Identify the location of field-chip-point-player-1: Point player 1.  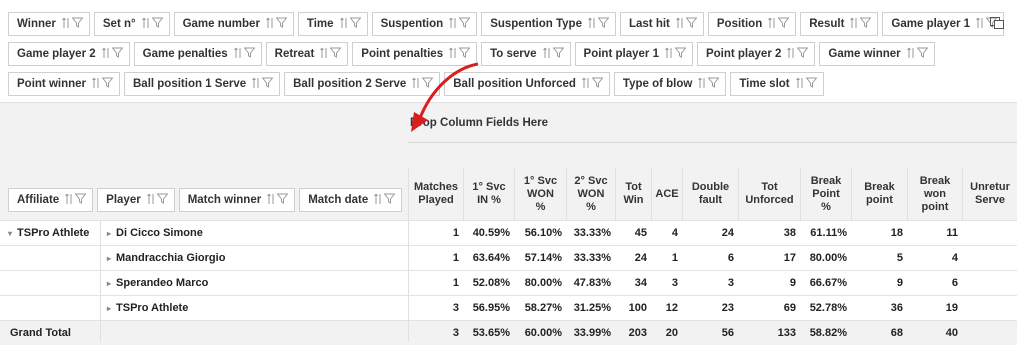
(633, 54).